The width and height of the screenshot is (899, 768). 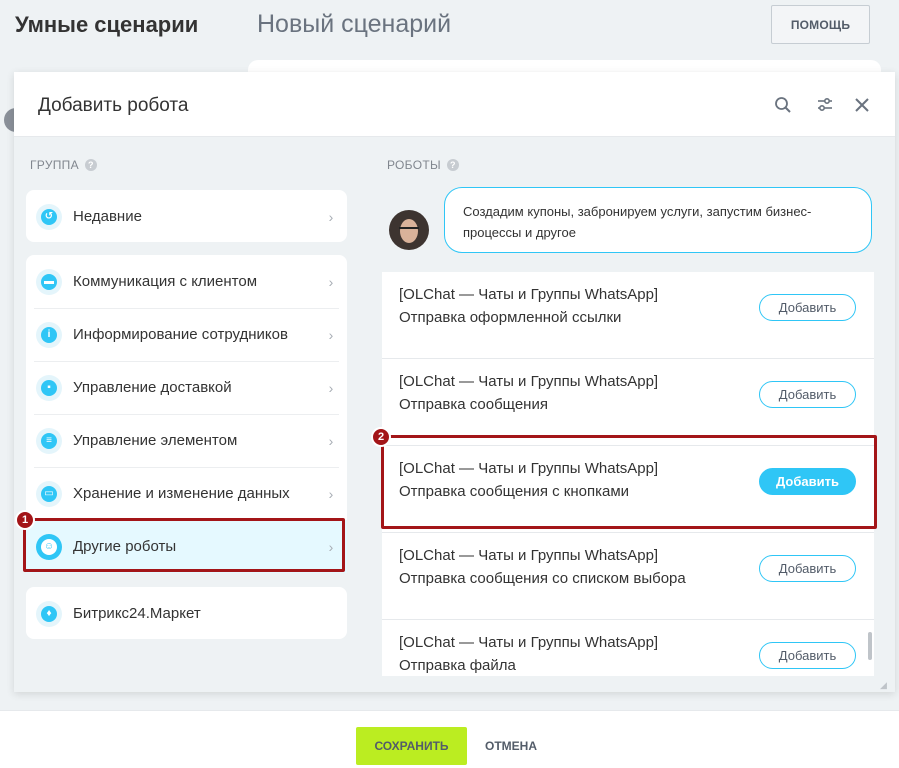 I want to click on footer-bar: СОХРАНИТЬ ОТМЕНА, so click(x=449, y=739).